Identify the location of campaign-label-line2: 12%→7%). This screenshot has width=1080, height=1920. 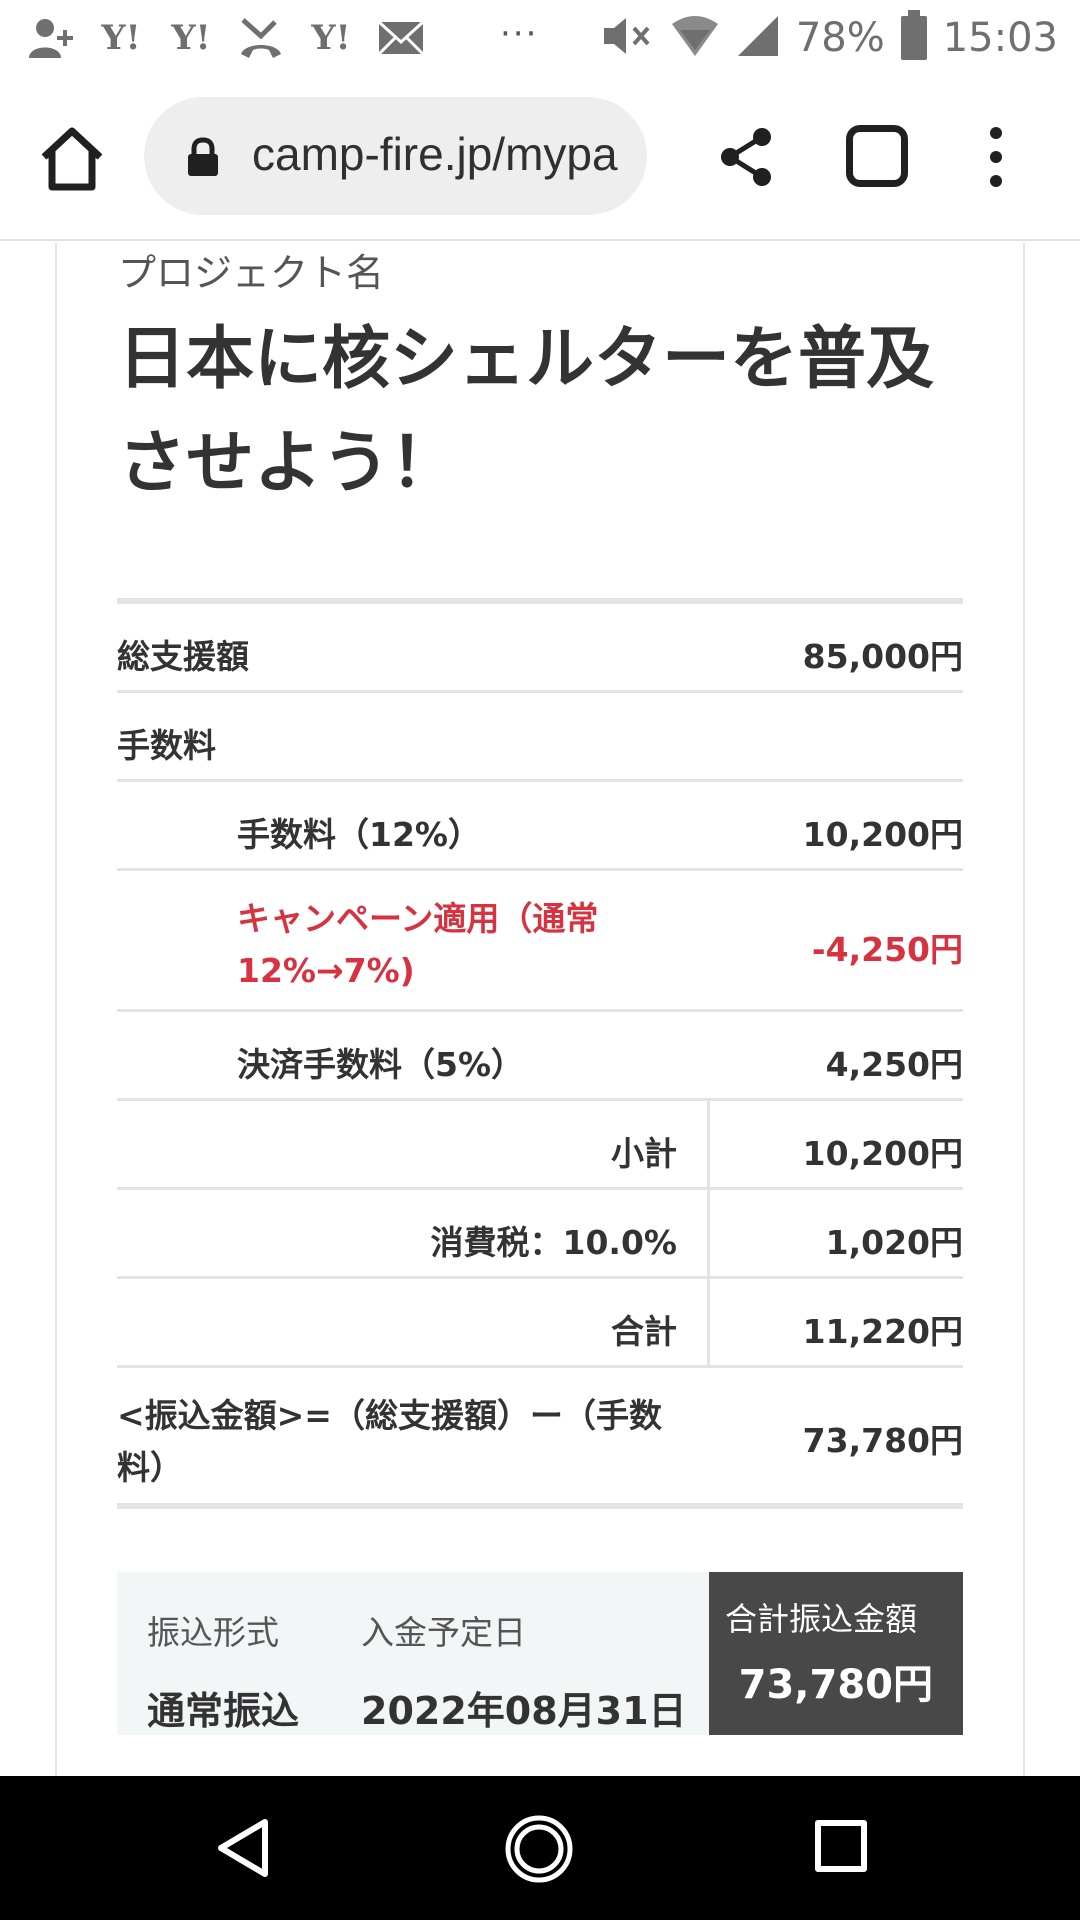
(326, 970).